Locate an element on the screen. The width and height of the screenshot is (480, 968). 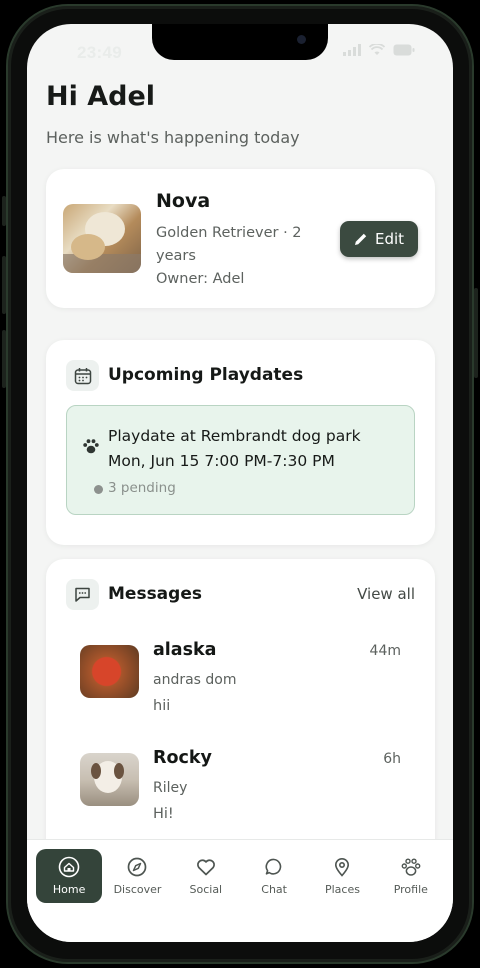
message-time: 6h is located at coordinates (392, 759).